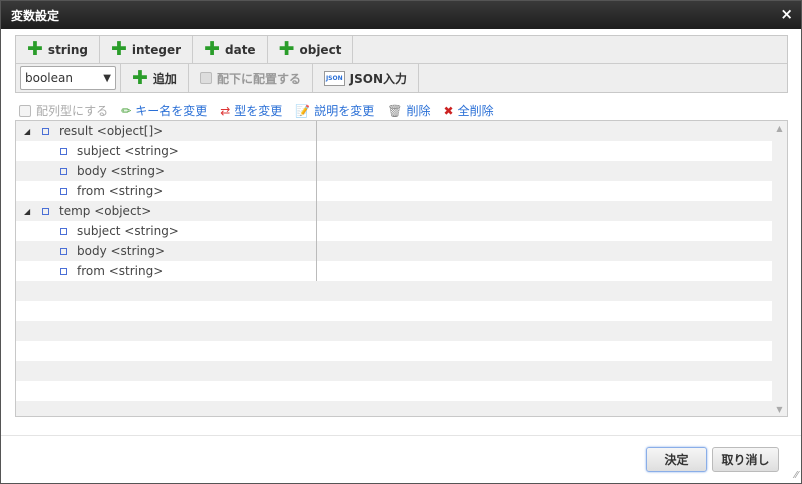 This screenshot has height=484, width=802. I want to click on scroll-up-icon: ▲, so click(779, 128).